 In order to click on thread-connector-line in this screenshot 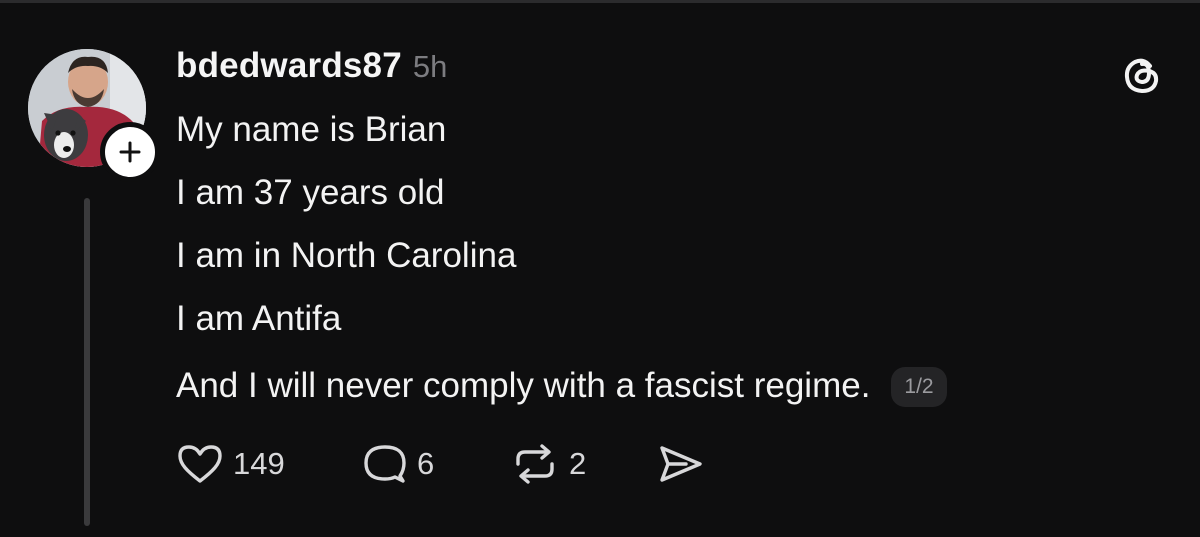, I will do `click(87, 362)`.